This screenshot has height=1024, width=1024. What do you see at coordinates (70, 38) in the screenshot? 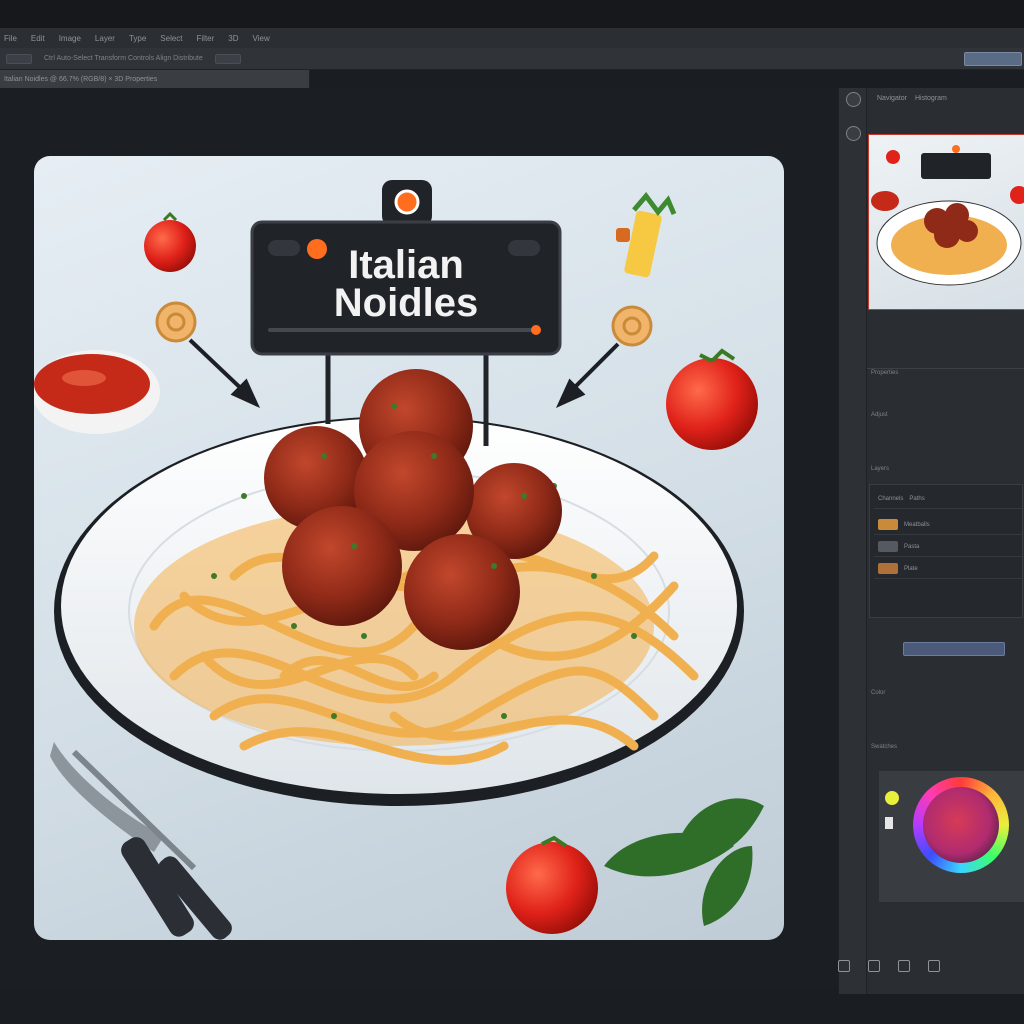
I see `menu-image: Image` at bounding box center [70, 38].